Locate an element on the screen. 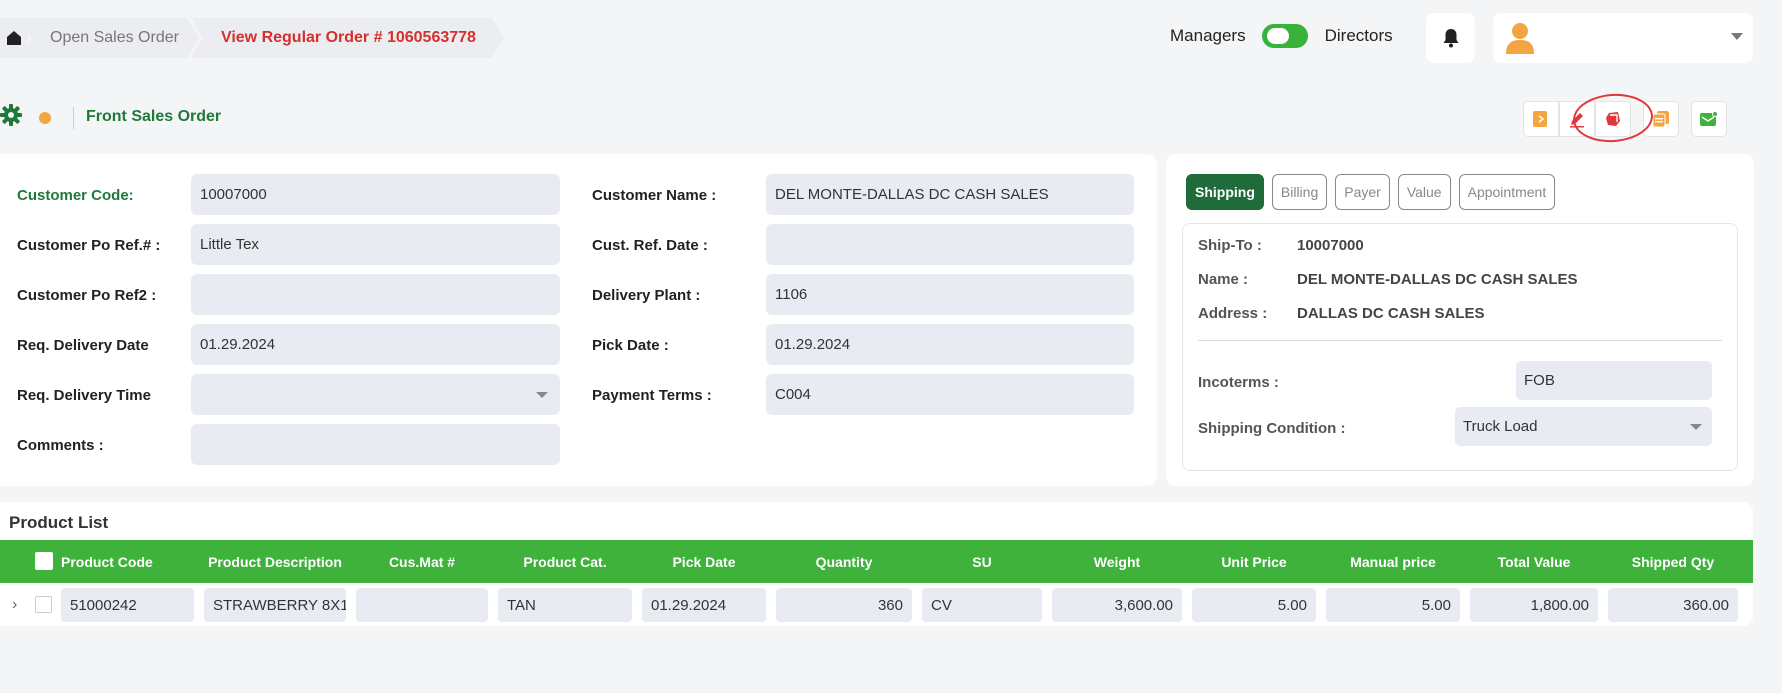 The height and width of the screenshot is (693, 1782). row-checkbox is located at coordinates (43, 604).